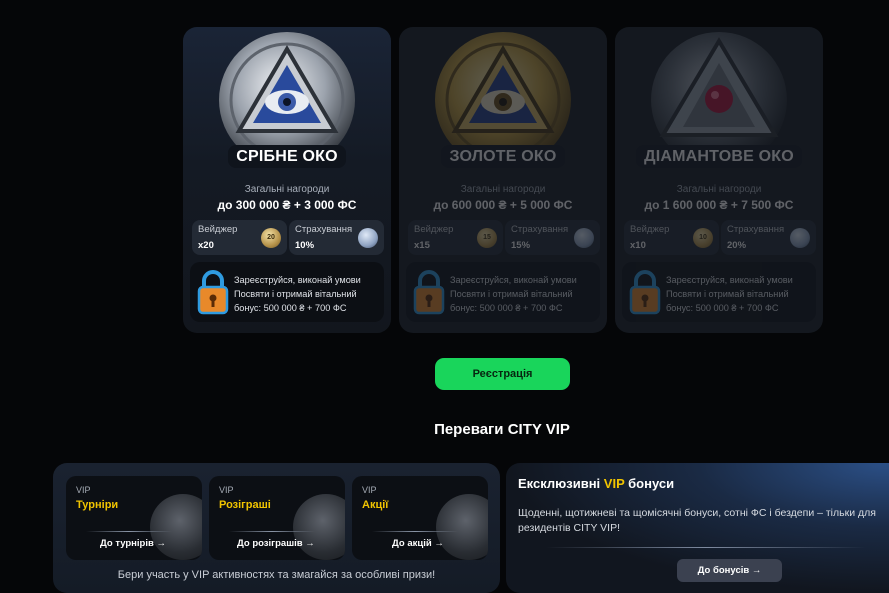  Describe the element at coordinates (455, 237) in the screenshot. I see `wager-stat: Вейджер x15 15` at that location.